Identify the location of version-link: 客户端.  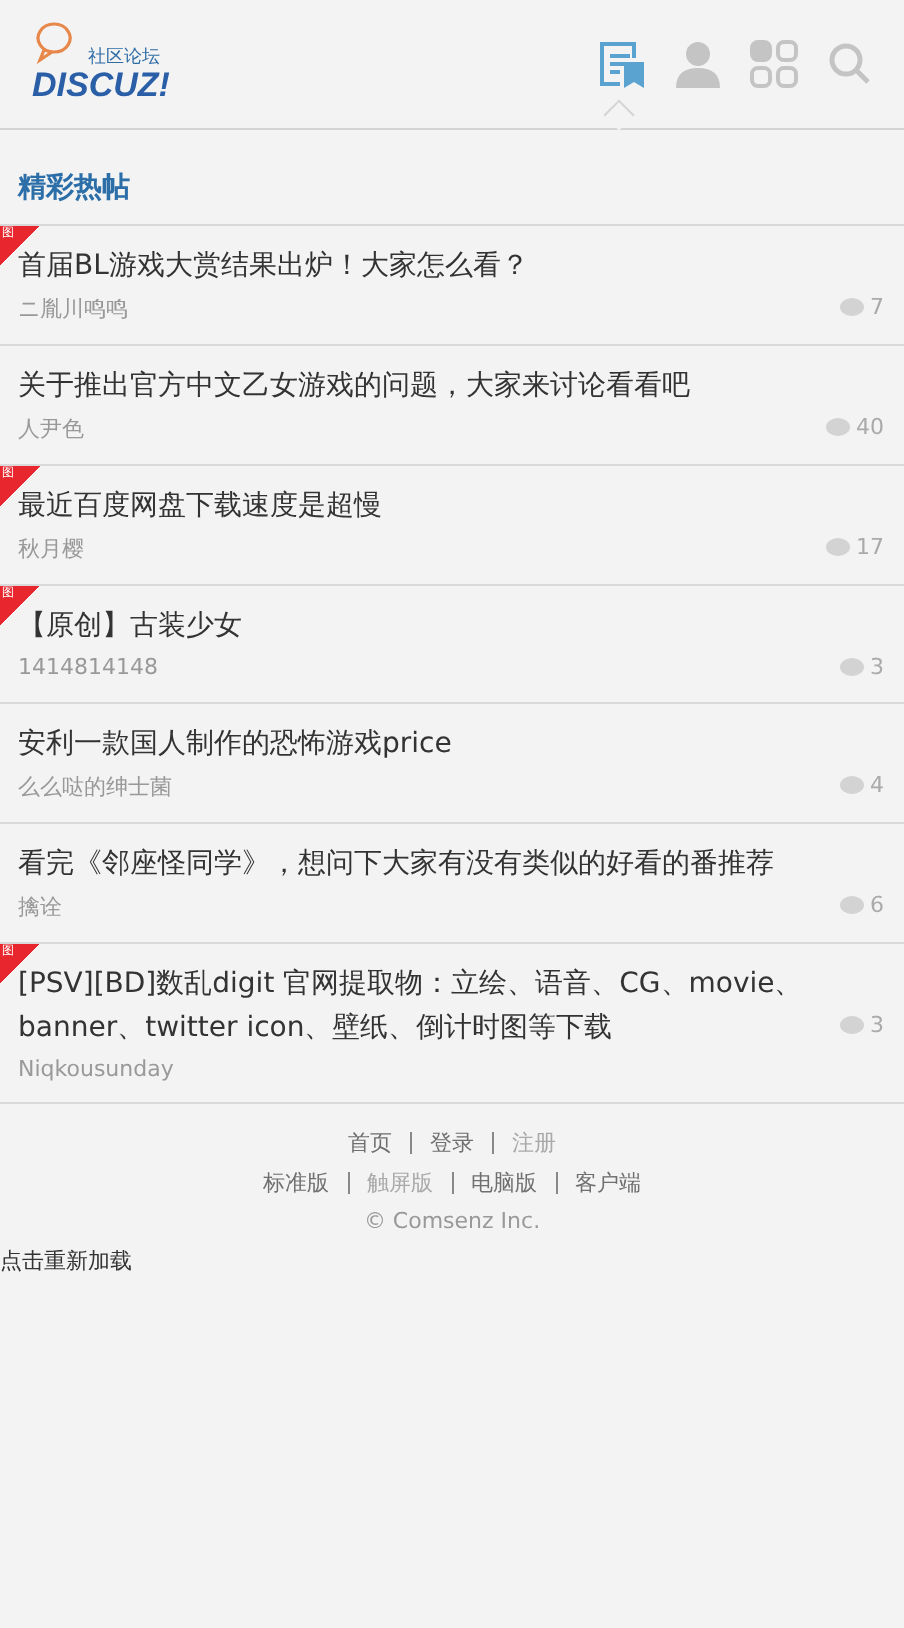
(608, 1183).